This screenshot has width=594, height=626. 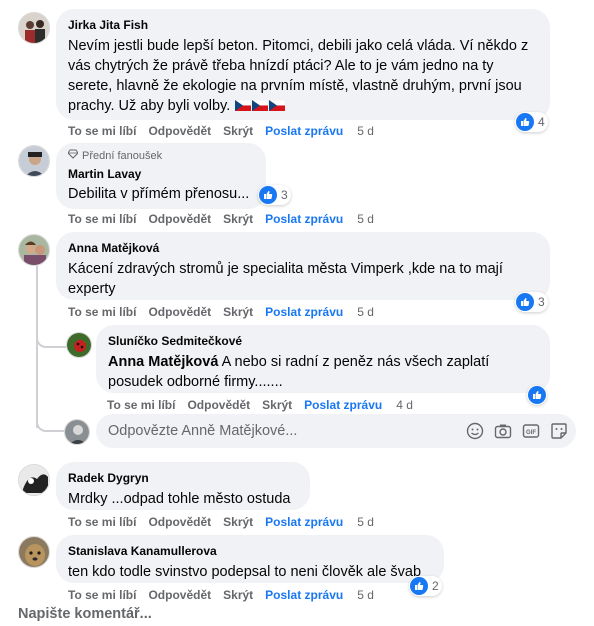 What do you see at coordinates (183, 478) in the screenshot?
I see `comment-author: Radek Dygryn` at bounding box center [183, 478].